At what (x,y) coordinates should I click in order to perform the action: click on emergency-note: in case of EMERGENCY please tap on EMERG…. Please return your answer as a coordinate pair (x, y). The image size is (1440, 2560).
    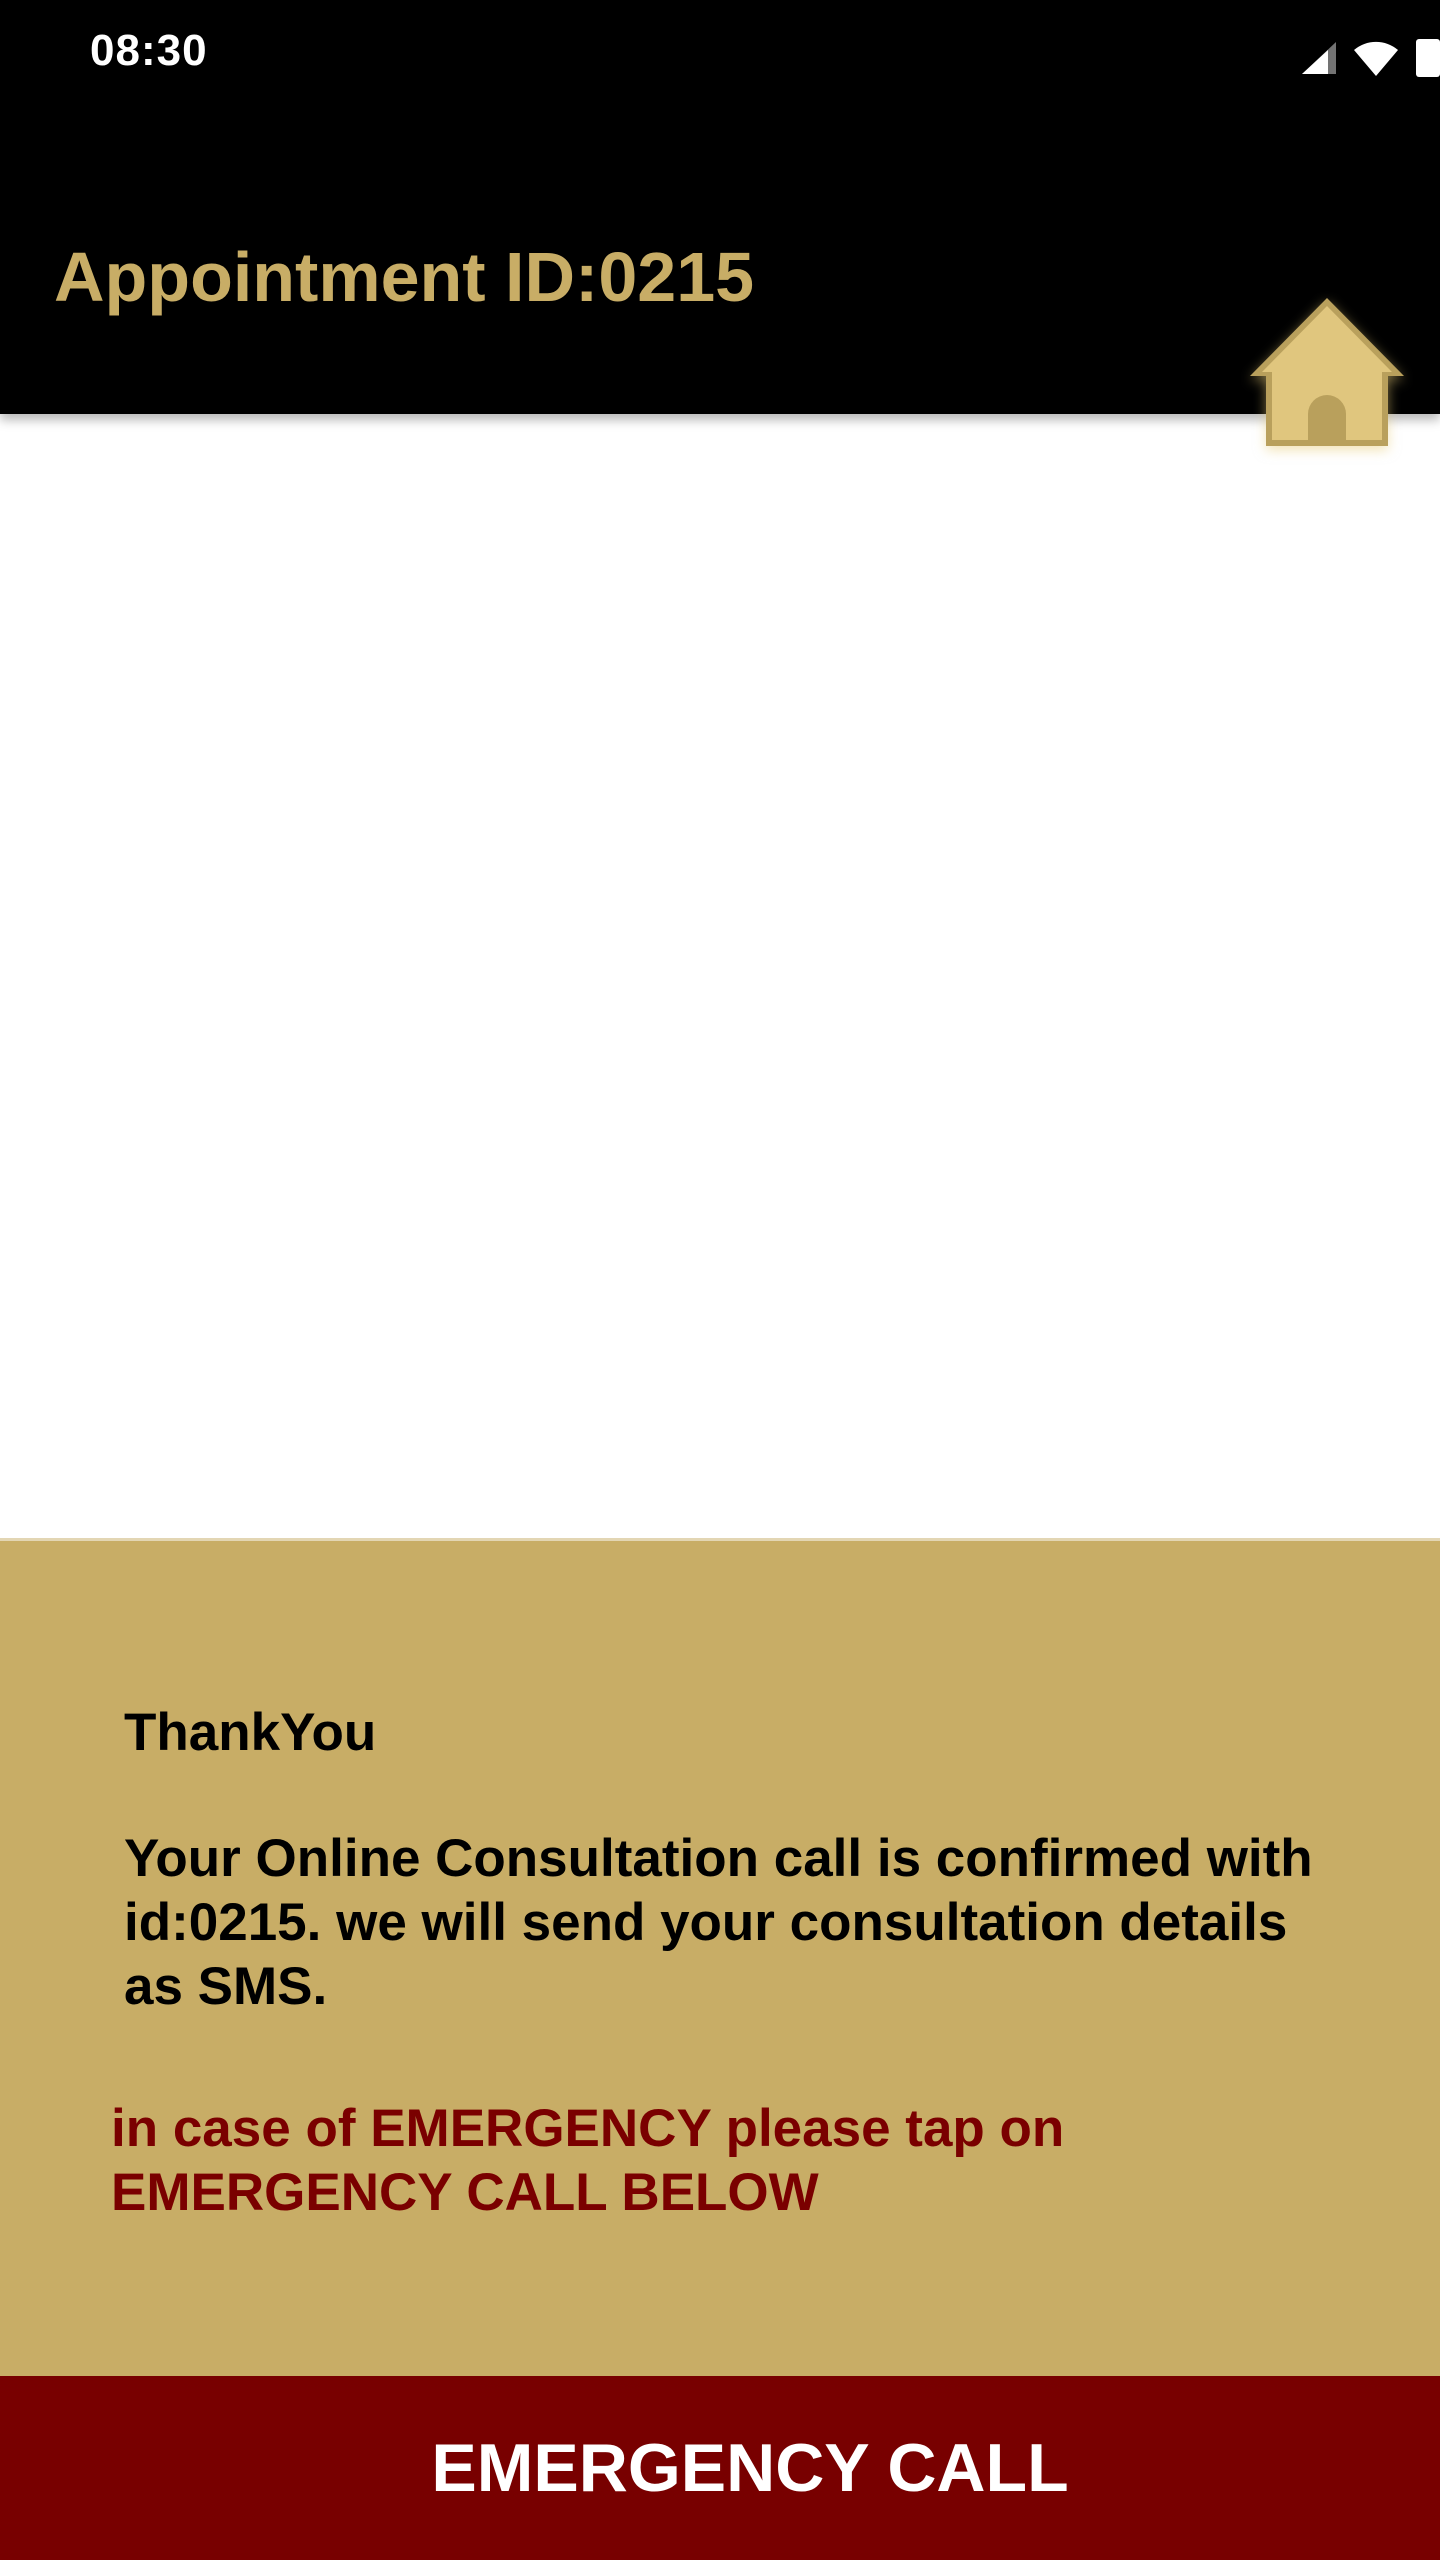
    Looking at the image, I should click on (588, 2160).